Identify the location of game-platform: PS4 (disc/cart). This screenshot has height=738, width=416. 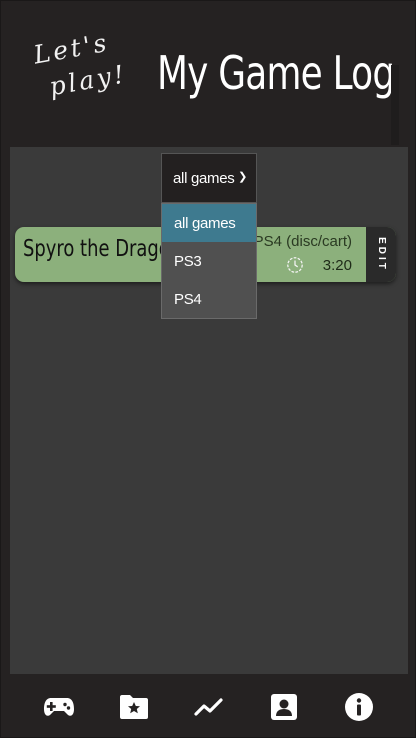
(302, 241).